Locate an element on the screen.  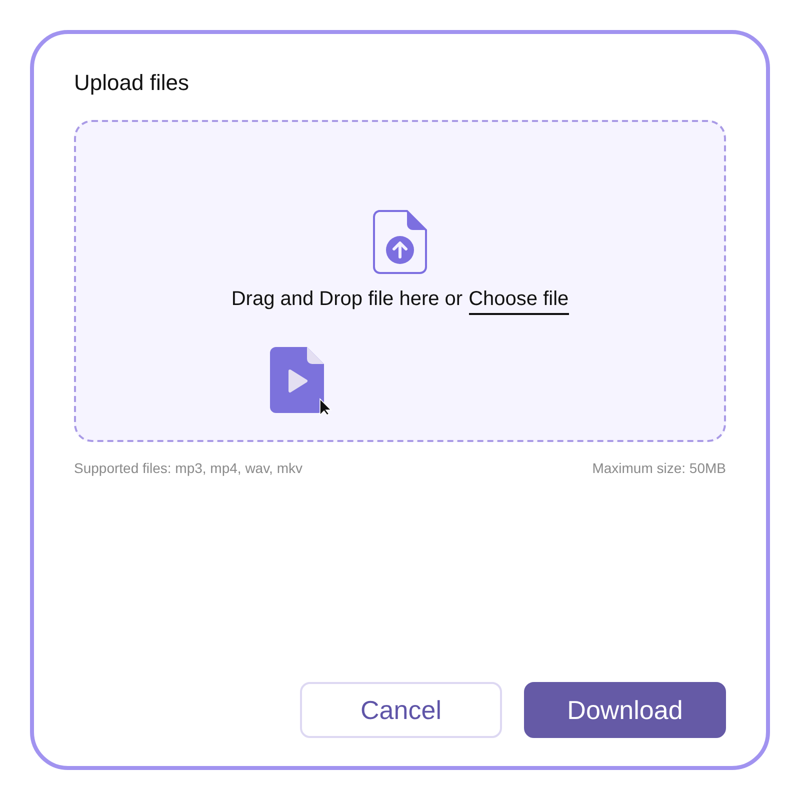
max-size-note: Maximum size: 50MB is located at coordinates (659, 468).